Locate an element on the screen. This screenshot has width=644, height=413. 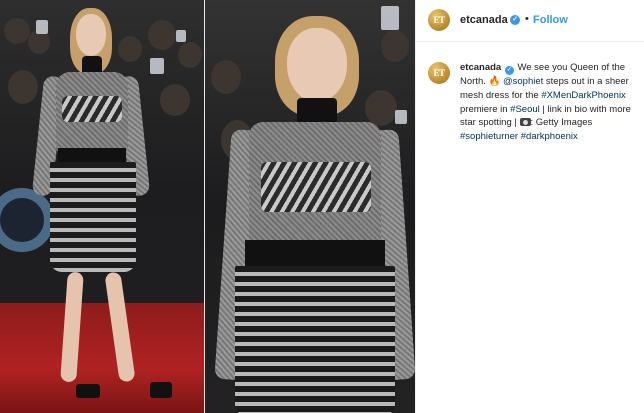
mention-link: @sophiet is located at coordinates (523, 81).